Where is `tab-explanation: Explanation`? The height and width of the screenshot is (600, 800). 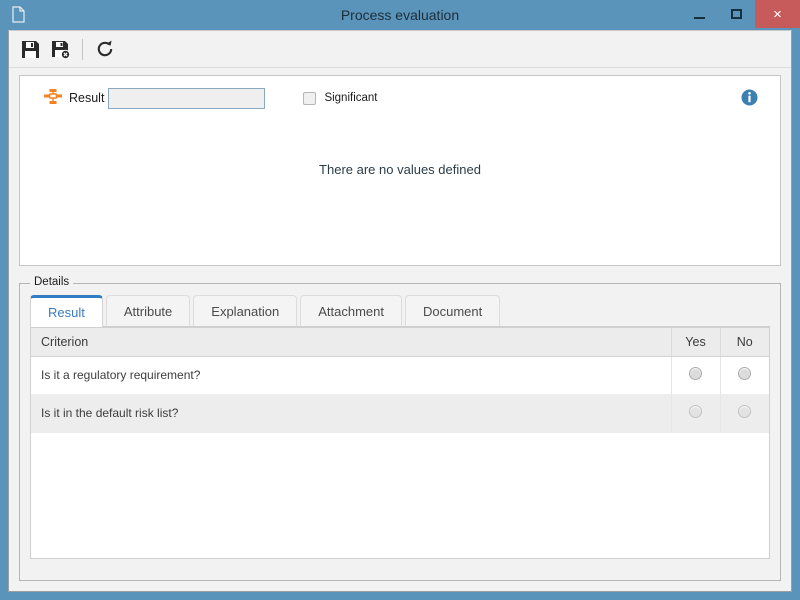
tab-explanation: Explanation is located at coordinates (245, 310).